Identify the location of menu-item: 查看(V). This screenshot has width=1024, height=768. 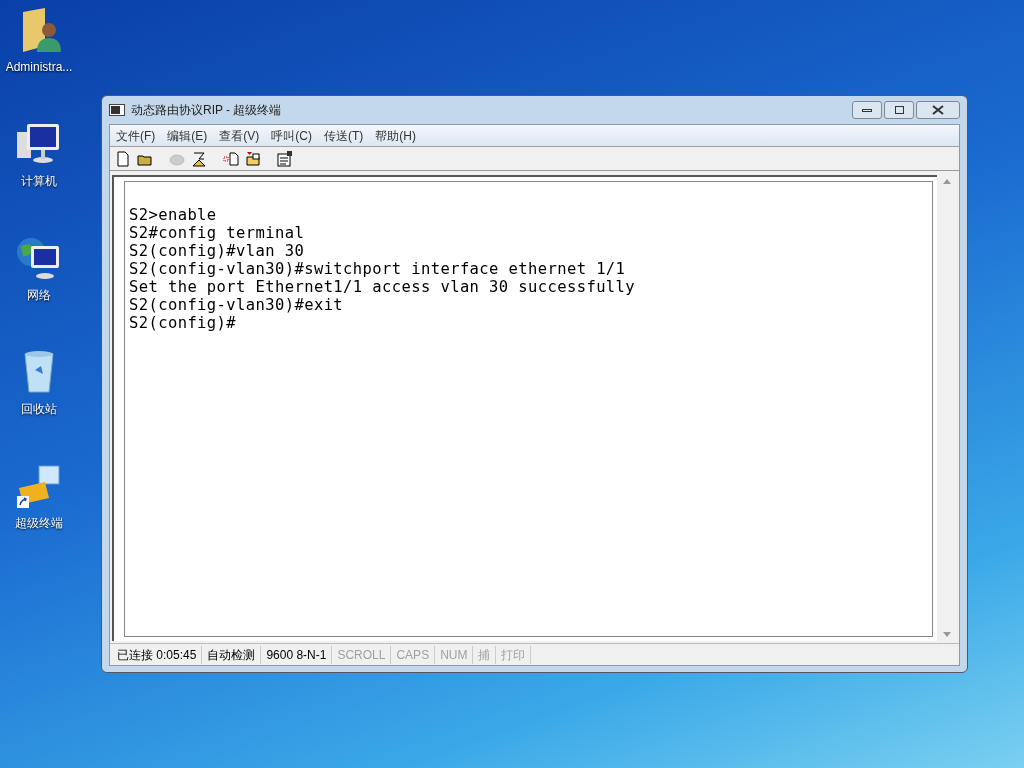
(239, 135).